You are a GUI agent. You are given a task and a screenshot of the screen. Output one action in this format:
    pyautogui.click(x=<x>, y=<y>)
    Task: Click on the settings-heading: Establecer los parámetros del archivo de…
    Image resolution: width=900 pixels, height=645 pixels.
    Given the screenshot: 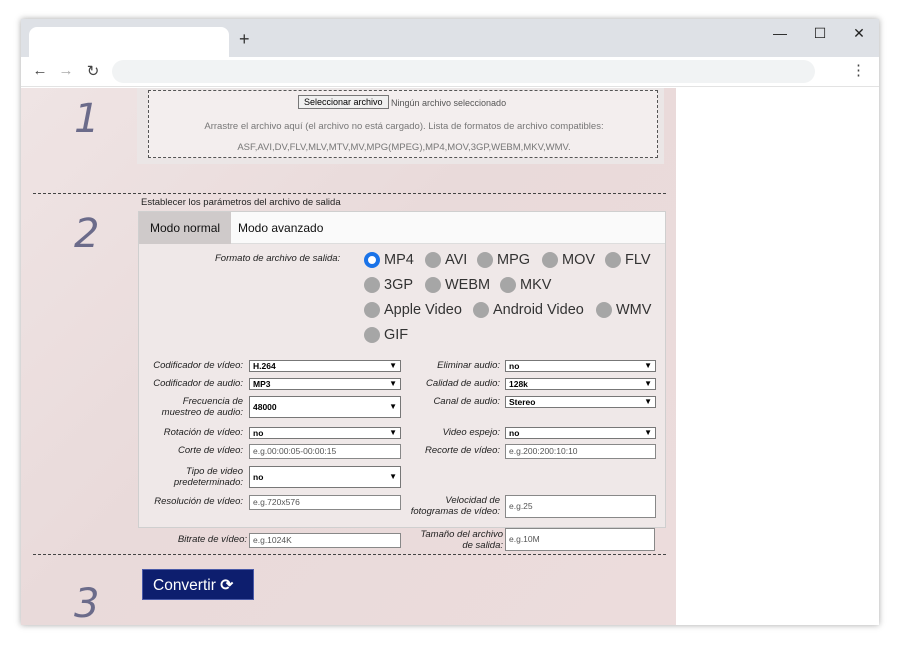 What is the action you would take?
    pyautogui.click(x=241, y=202)
    